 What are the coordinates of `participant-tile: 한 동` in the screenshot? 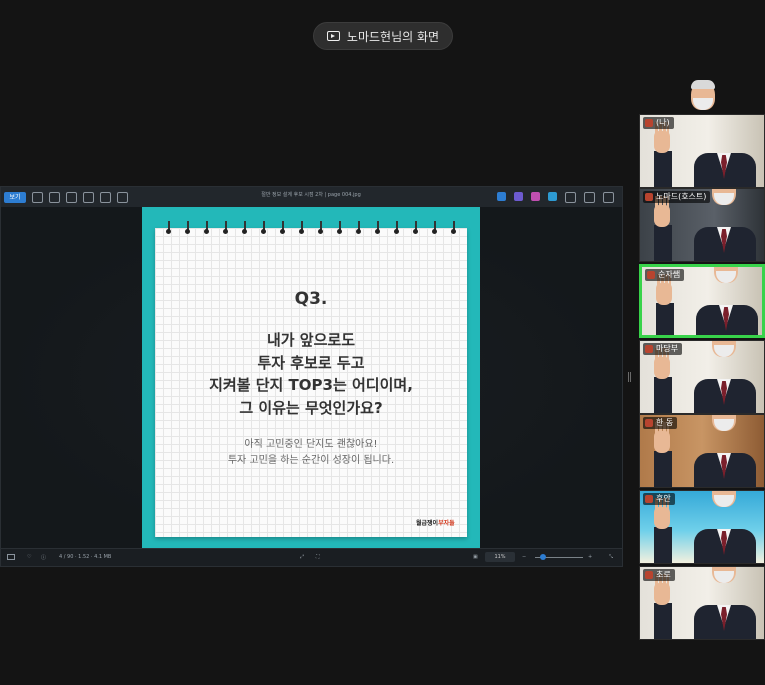 It's located at (702, 451).